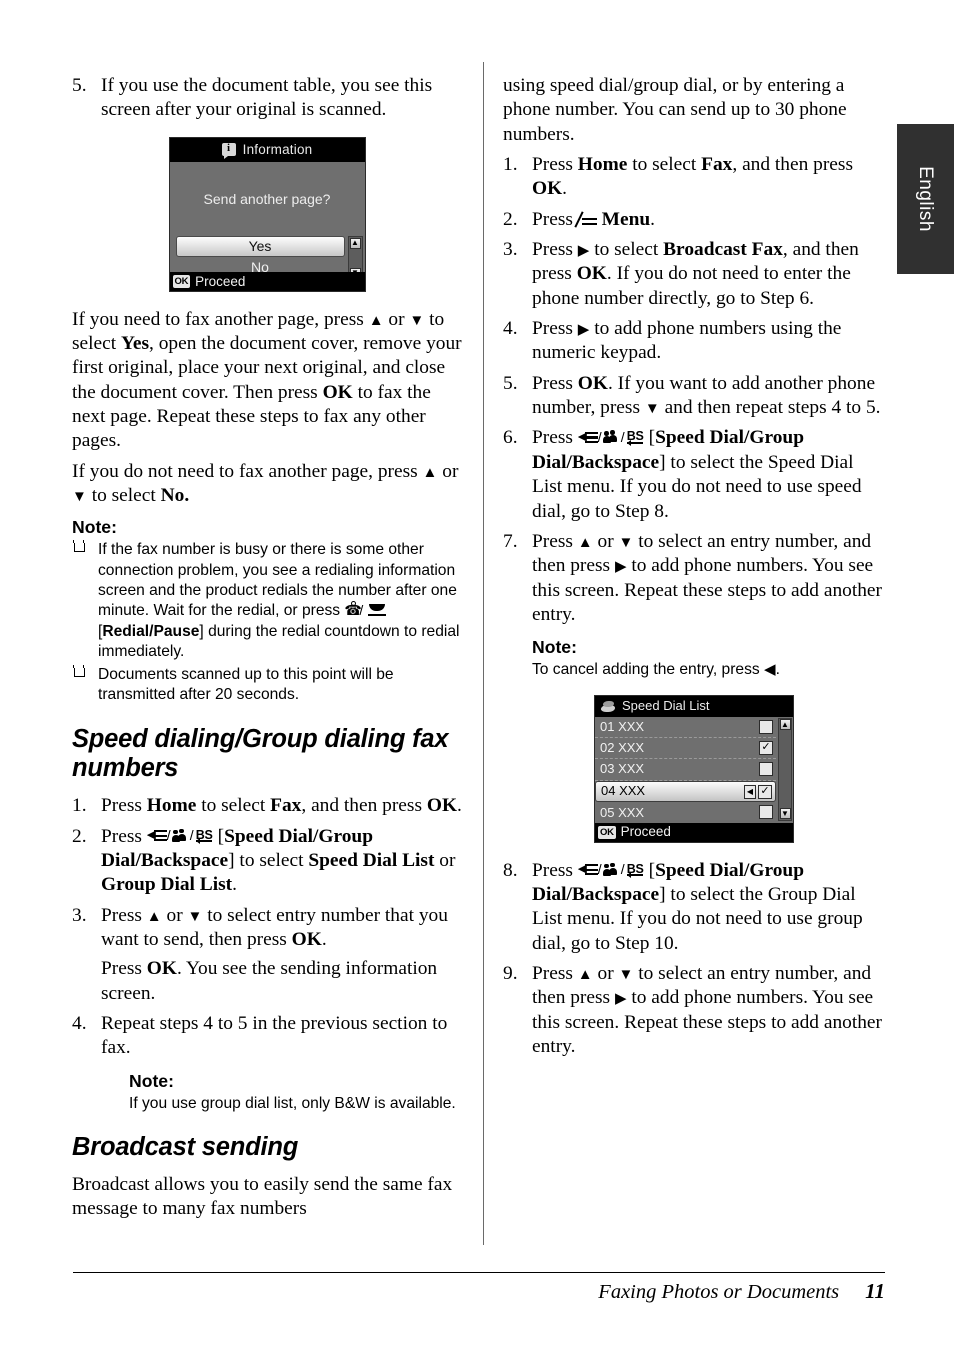 The width and height of the screenshot is (954, 1352). I want to click on lcd-option-yes: Yes, so click(260, 246).